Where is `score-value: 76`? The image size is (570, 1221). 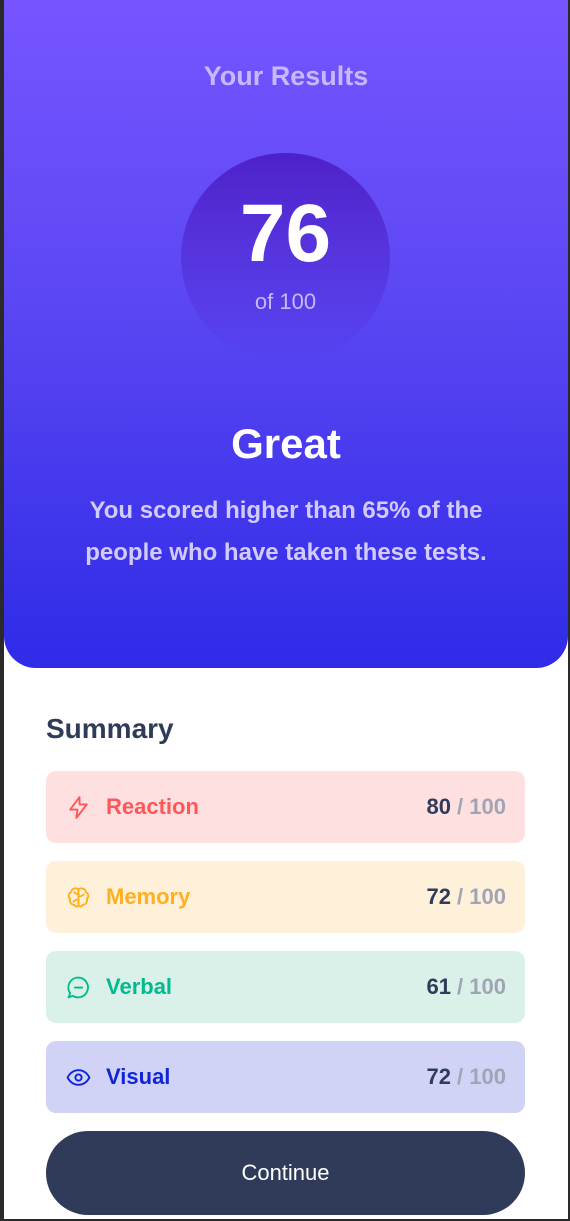 score-value: 76 is located at coordinates (285, 233).